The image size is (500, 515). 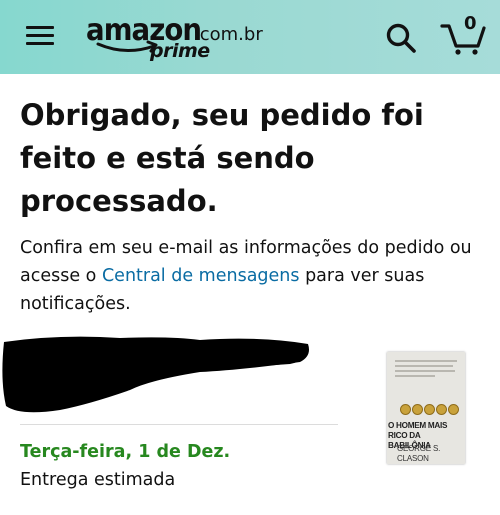 I want to click on cover-blurb, so click(x=426, y=370).